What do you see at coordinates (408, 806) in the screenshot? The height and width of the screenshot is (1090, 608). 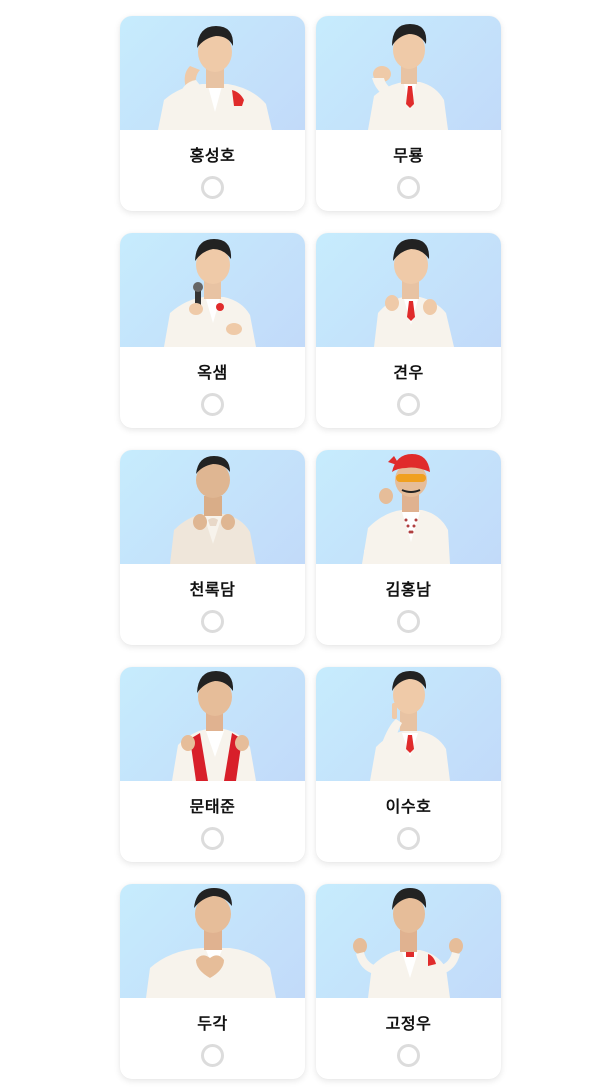 I see `candidate-name: 이수호` at bounding box center [408, 806].